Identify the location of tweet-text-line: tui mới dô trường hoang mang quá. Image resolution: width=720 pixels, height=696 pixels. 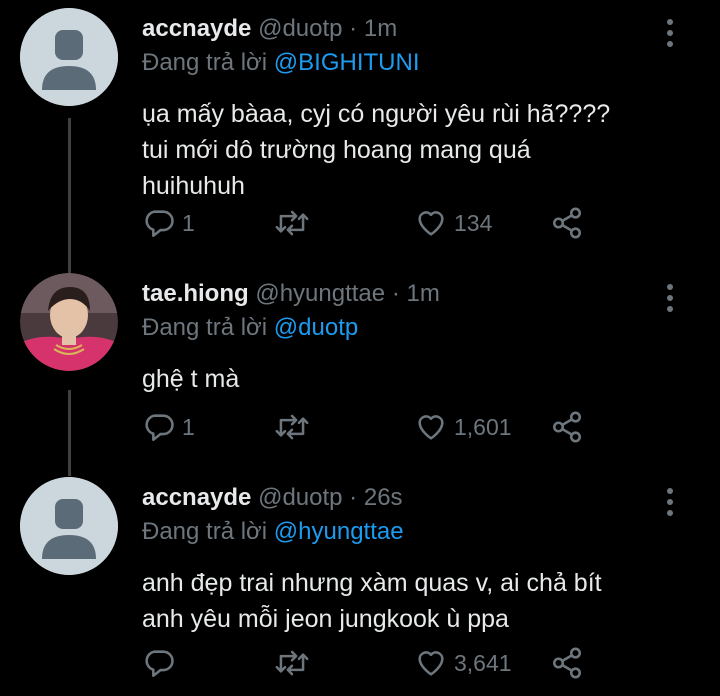
(336, 150).